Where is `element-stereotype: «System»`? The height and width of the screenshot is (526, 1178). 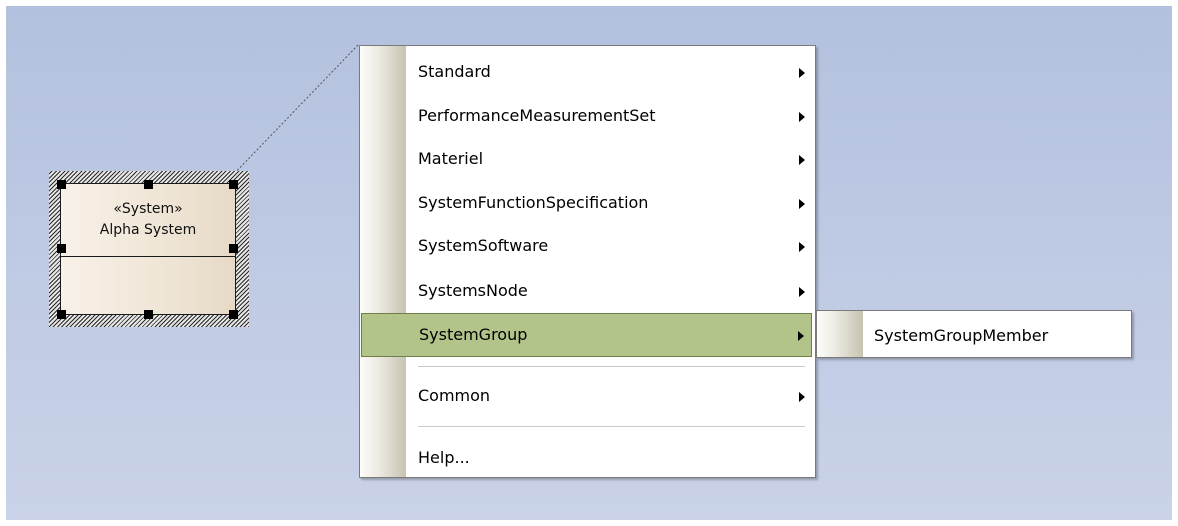
element-stereotype: «System» is located at coordinates (148, 209).